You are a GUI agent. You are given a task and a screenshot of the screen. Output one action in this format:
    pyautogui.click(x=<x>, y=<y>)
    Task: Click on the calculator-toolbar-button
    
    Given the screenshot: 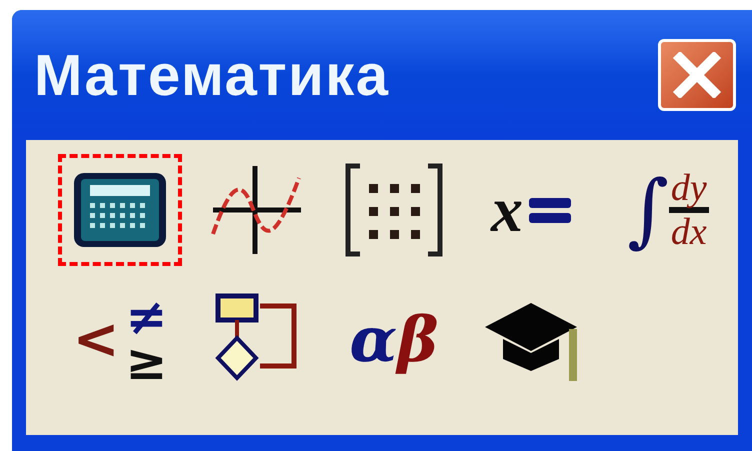 What is the action you would take?
    pyautogui.click(x=120, y=210)
    